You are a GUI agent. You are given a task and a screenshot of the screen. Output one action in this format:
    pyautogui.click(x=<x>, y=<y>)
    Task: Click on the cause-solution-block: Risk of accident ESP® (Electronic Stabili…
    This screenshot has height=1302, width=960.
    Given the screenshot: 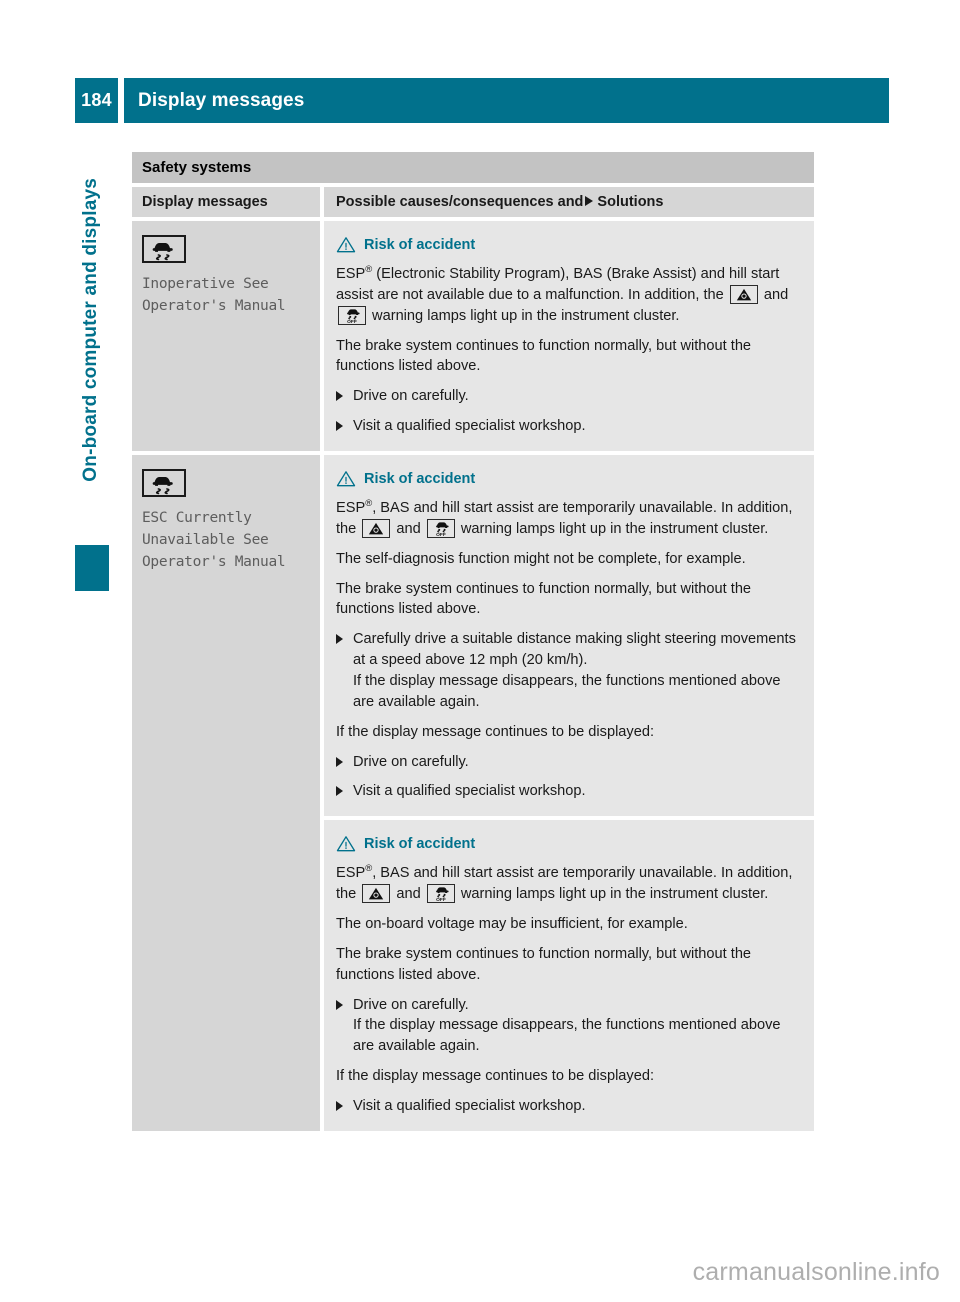 What is the action you would take?
    pyautogui.click(x=569, y=336)
    